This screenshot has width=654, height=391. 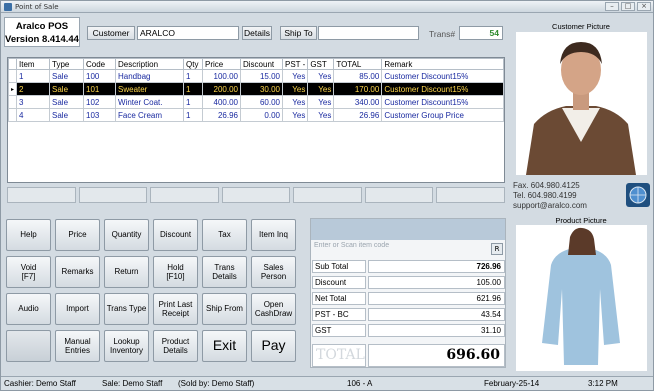 I want to click on open-cashdraw-button: Open CashDraw, so click(x=273, y=309).